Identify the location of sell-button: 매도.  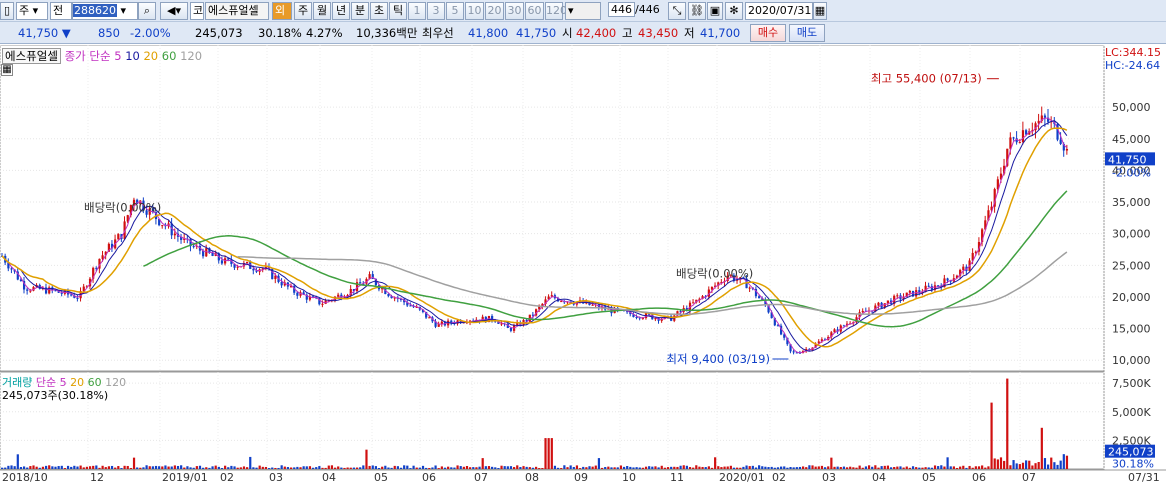
(807, 33).